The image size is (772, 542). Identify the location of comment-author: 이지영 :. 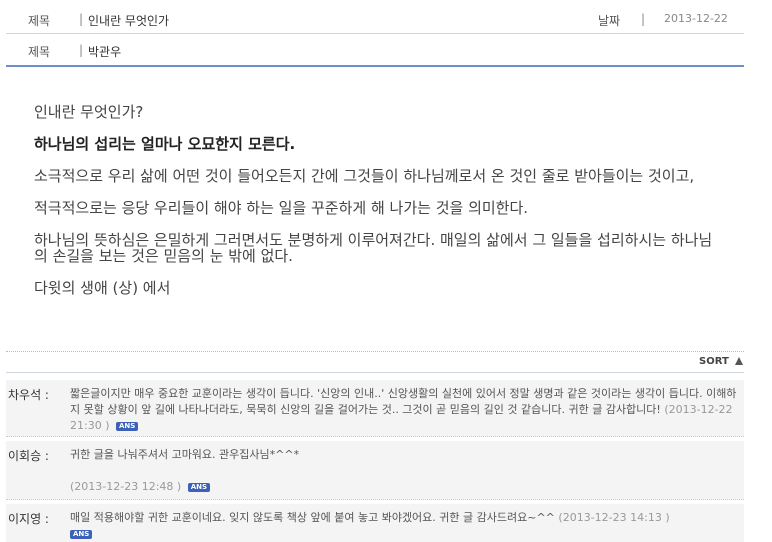
(28, 519).